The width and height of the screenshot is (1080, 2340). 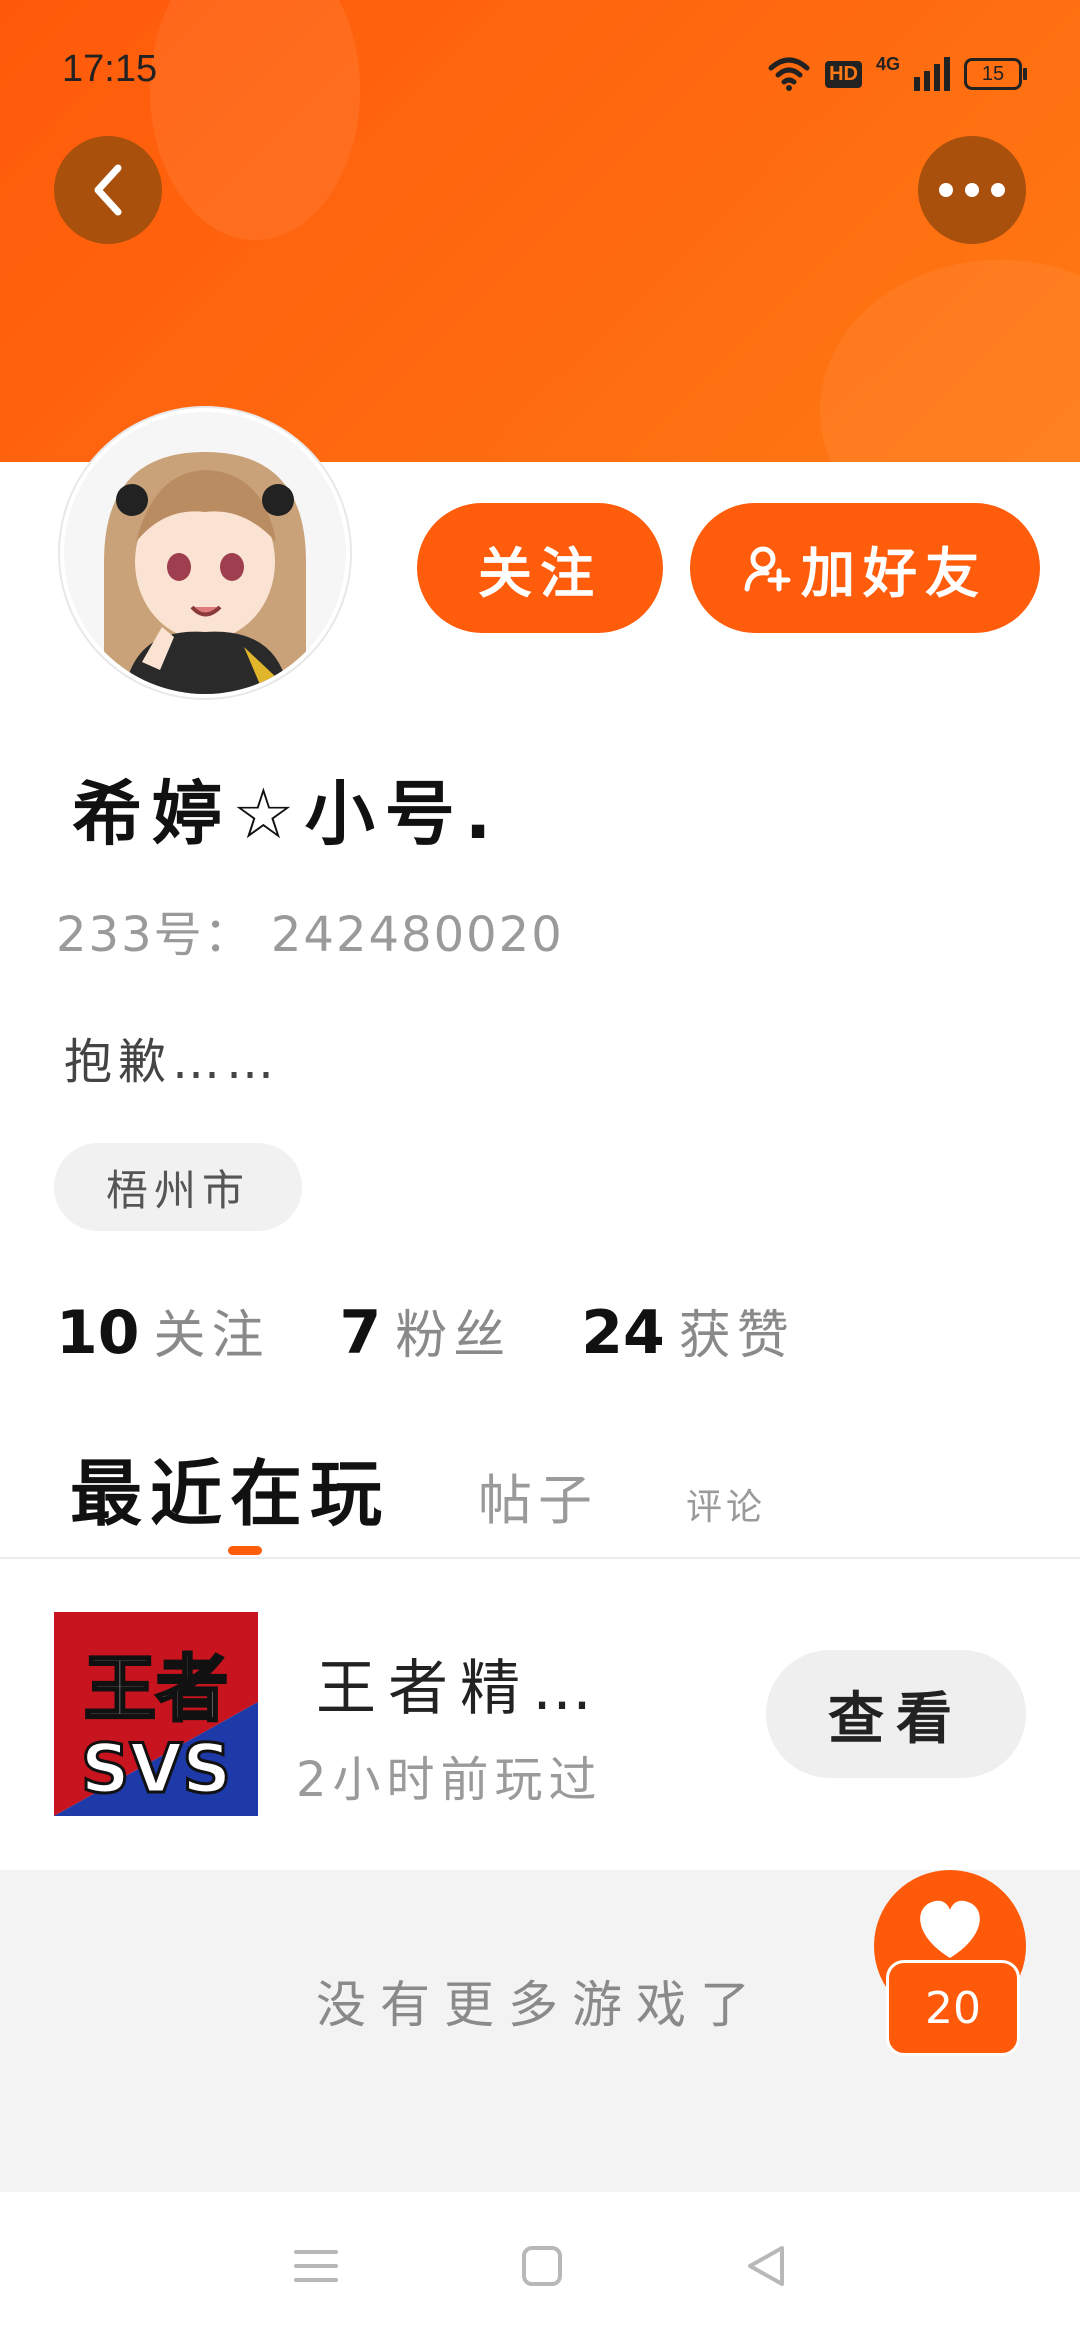 I want to click on back-button, so click(x=108, y=190).